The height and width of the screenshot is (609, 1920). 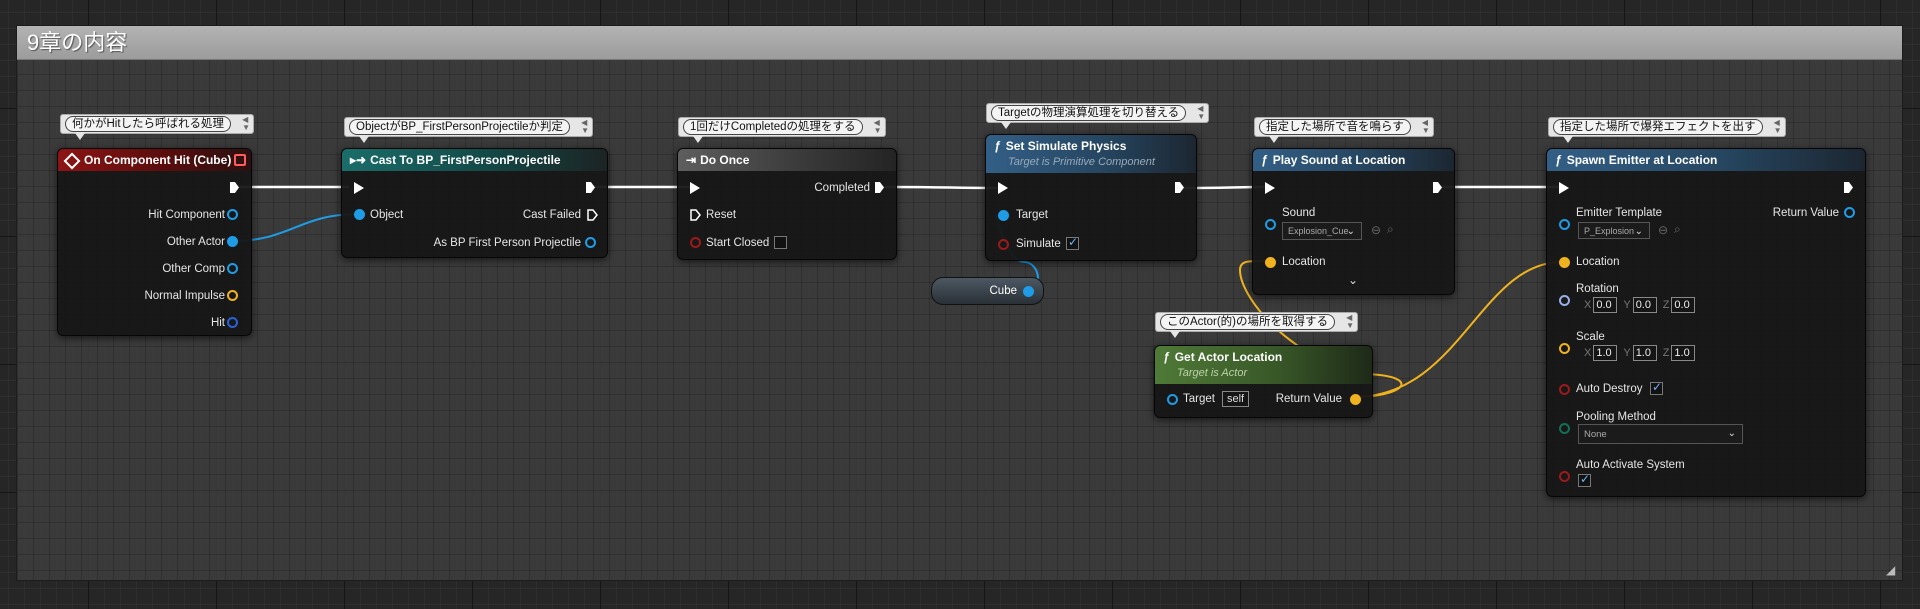 I want to click on simulate-checkbox, so click(x=1072, y=242).